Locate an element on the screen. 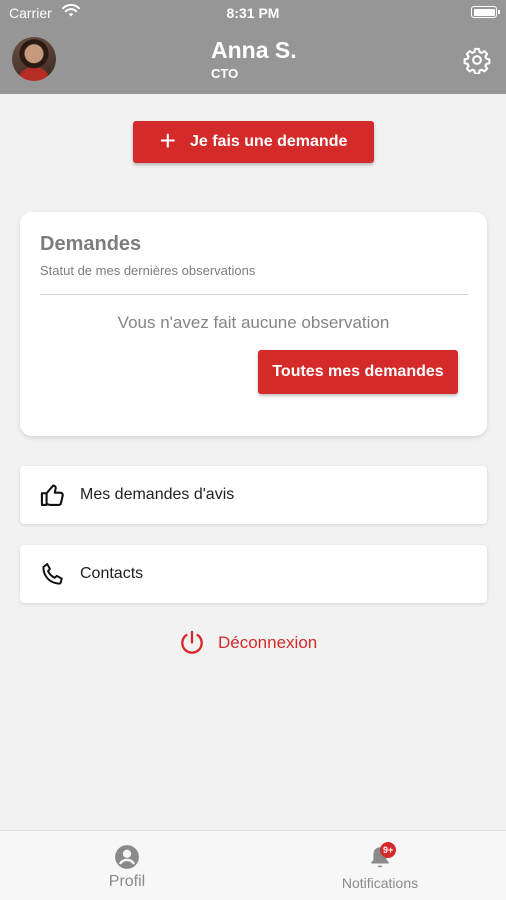 This screenshot has width=506, height=900. empty-state-message: Vous n'avez fait aucune observation is located at coordinates (253, 322).